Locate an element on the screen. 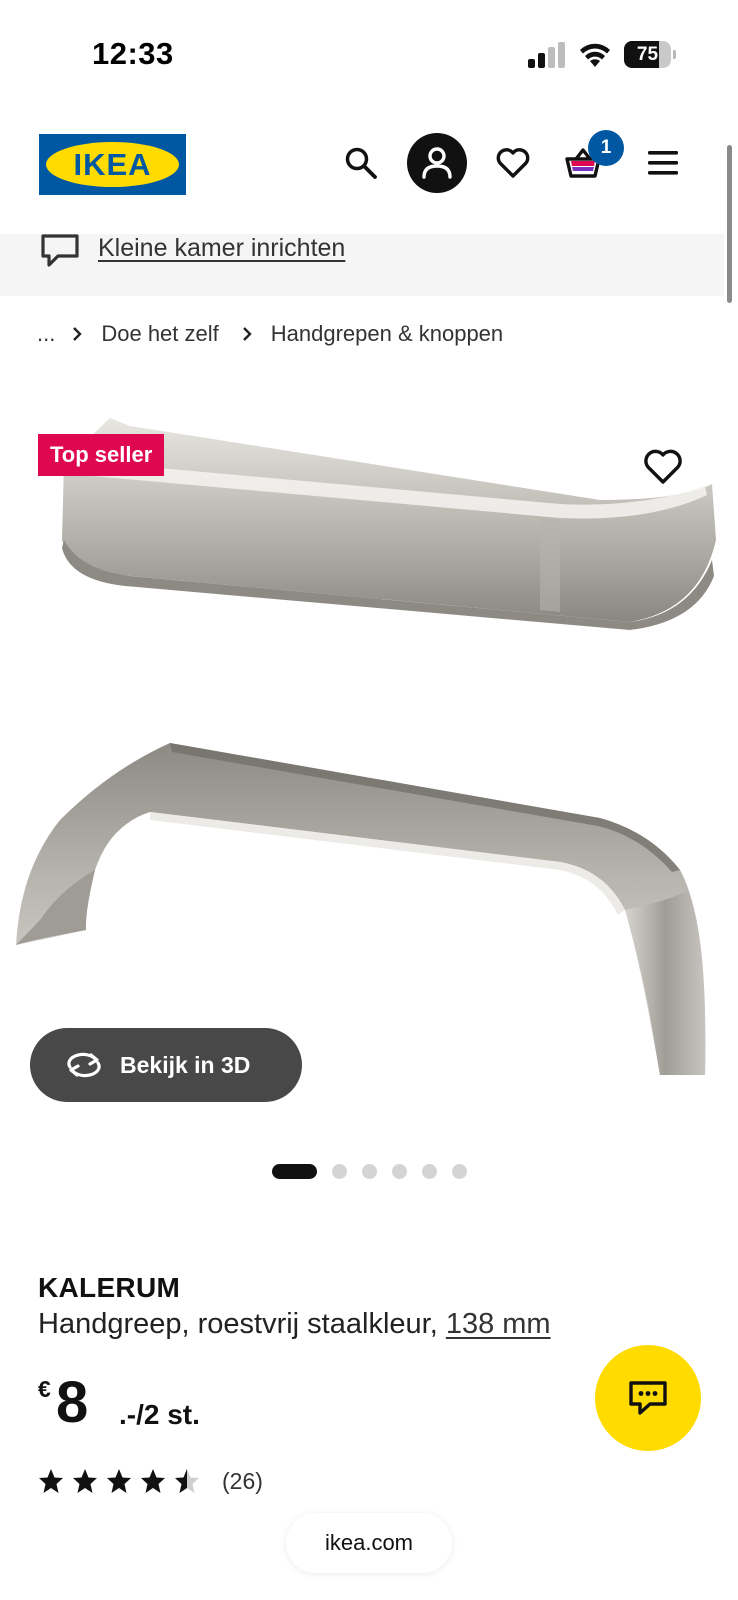  account-button is located at coordinates (437, 163).